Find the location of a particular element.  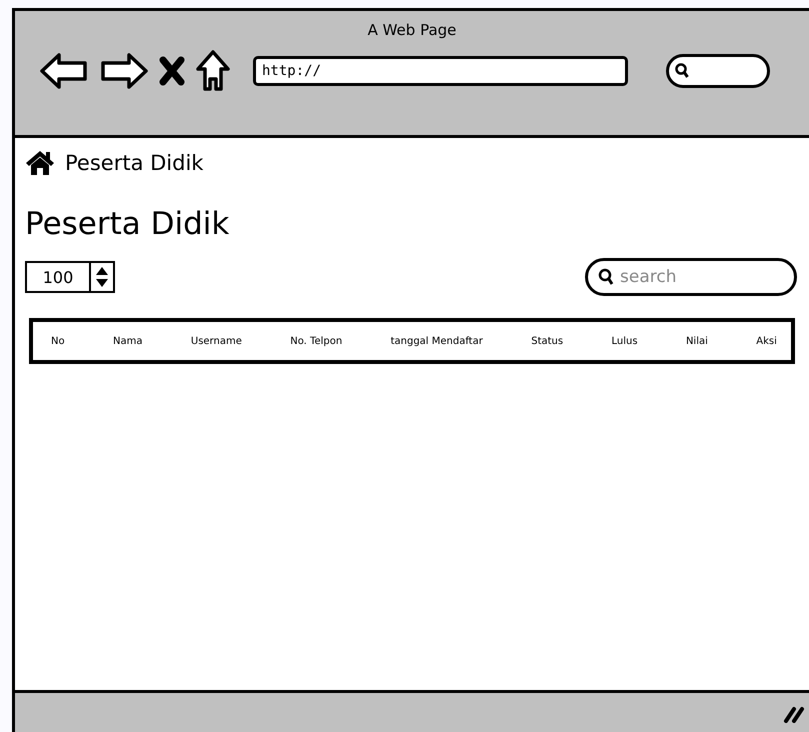

browser-search-field is located at coordinates (718, 71).